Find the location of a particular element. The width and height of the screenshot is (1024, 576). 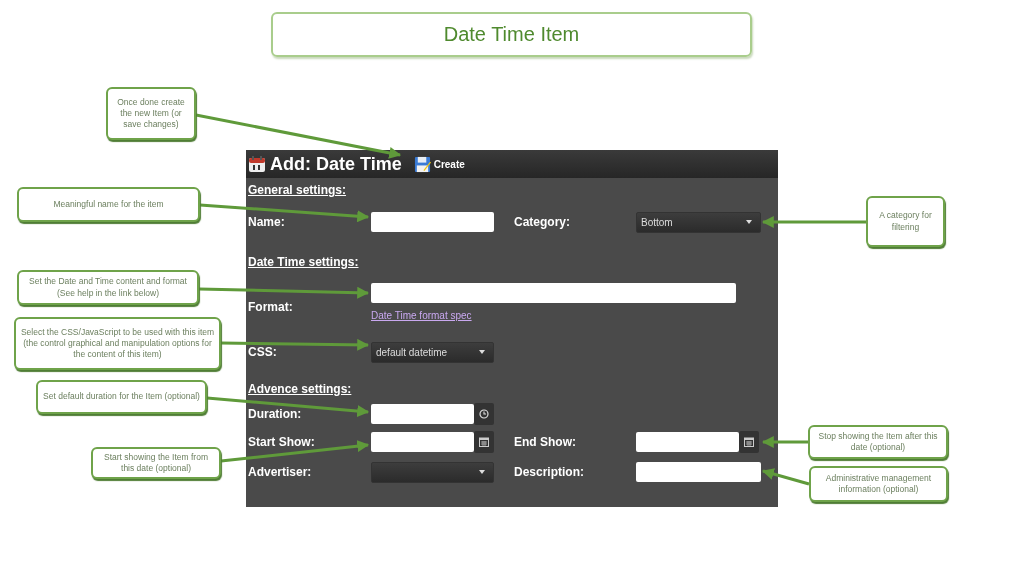

callout-note: A category for filtering is located at coordinates (905, 221).